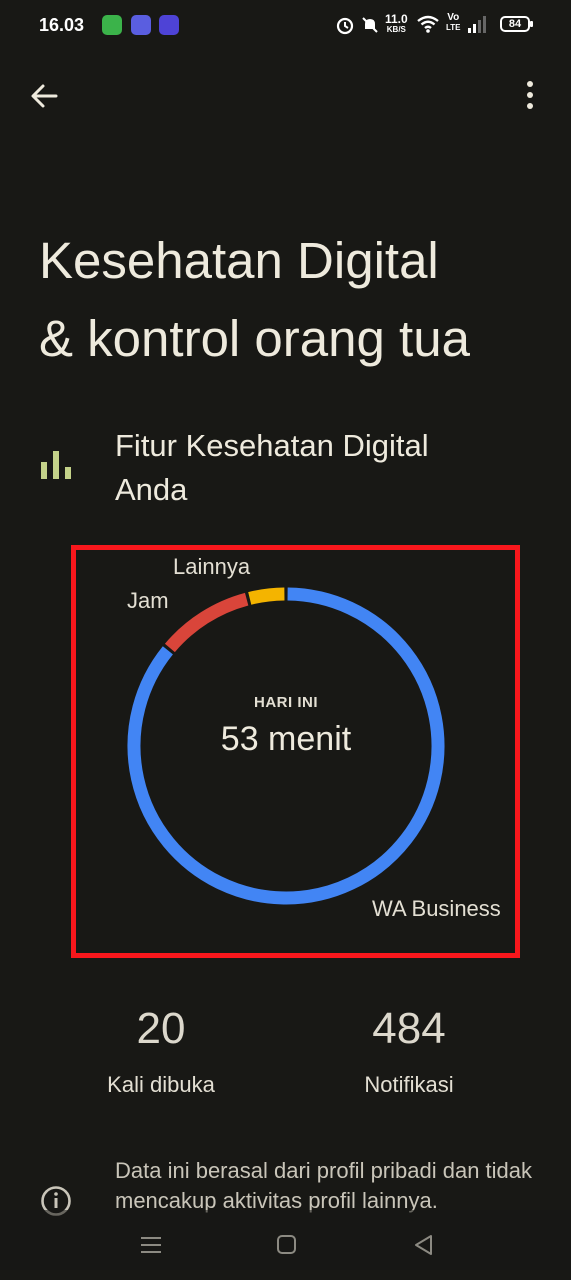 The image size is (571, 1280). I want to click on menu-lines-icon, so click(151, 1245).